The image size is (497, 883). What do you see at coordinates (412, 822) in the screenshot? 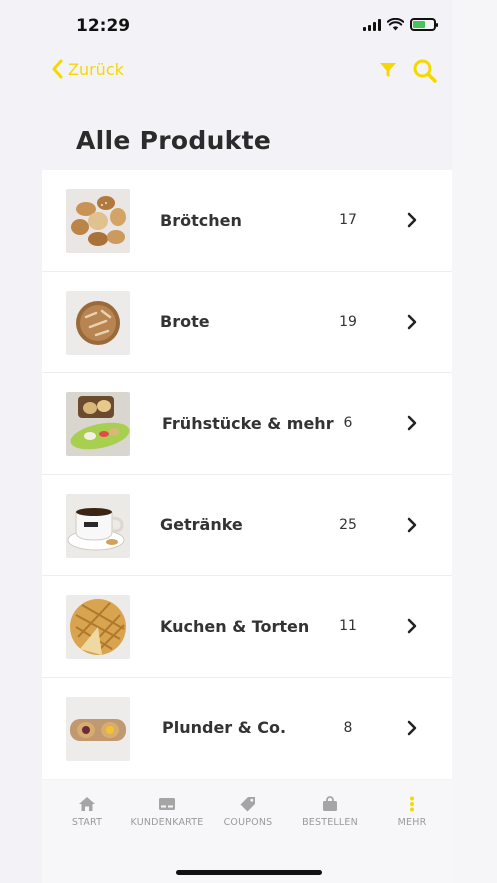
I see `tab-label: MEHR` at bounding box center [412, 822].